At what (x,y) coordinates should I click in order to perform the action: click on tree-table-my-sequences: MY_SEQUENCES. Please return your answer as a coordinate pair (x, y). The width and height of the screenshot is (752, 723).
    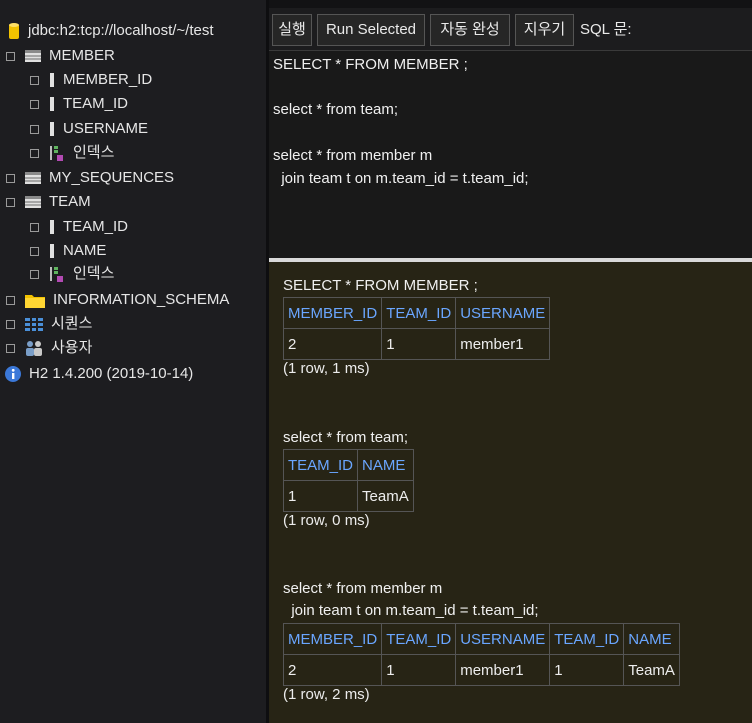
    Looking at the image, I should click on (90, 178).